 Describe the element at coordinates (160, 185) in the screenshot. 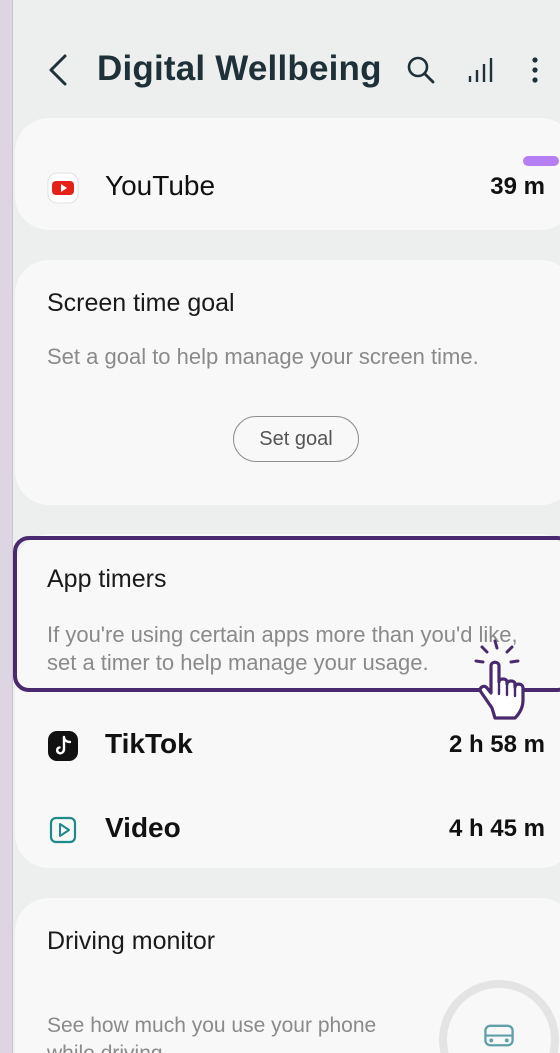

I see `app-name: YouTube` at that location.